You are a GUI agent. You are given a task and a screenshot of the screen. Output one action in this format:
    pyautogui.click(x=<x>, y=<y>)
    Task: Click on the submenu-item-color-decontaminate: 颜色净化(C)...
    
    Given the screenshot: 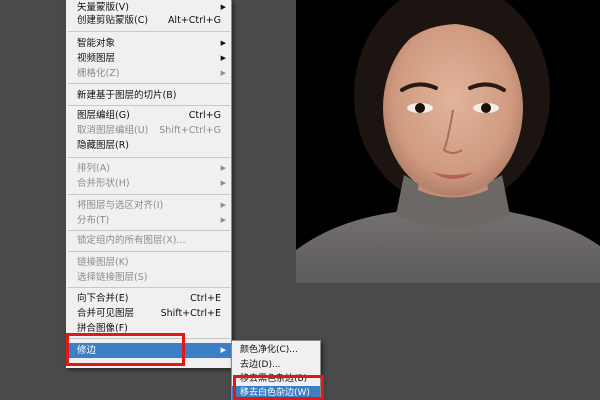 What is the action you would take?
    pyautogui.click(x=276, y=350)
    